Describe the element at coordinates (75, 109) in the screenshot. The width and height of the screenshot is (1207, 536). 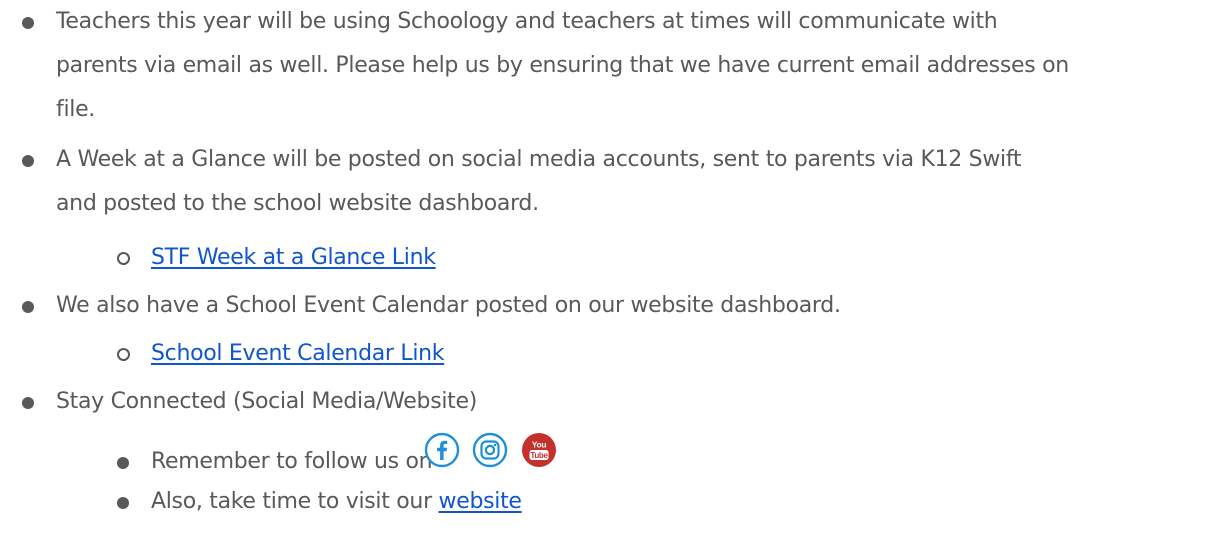
I see `list-item-text: file.` at that location.